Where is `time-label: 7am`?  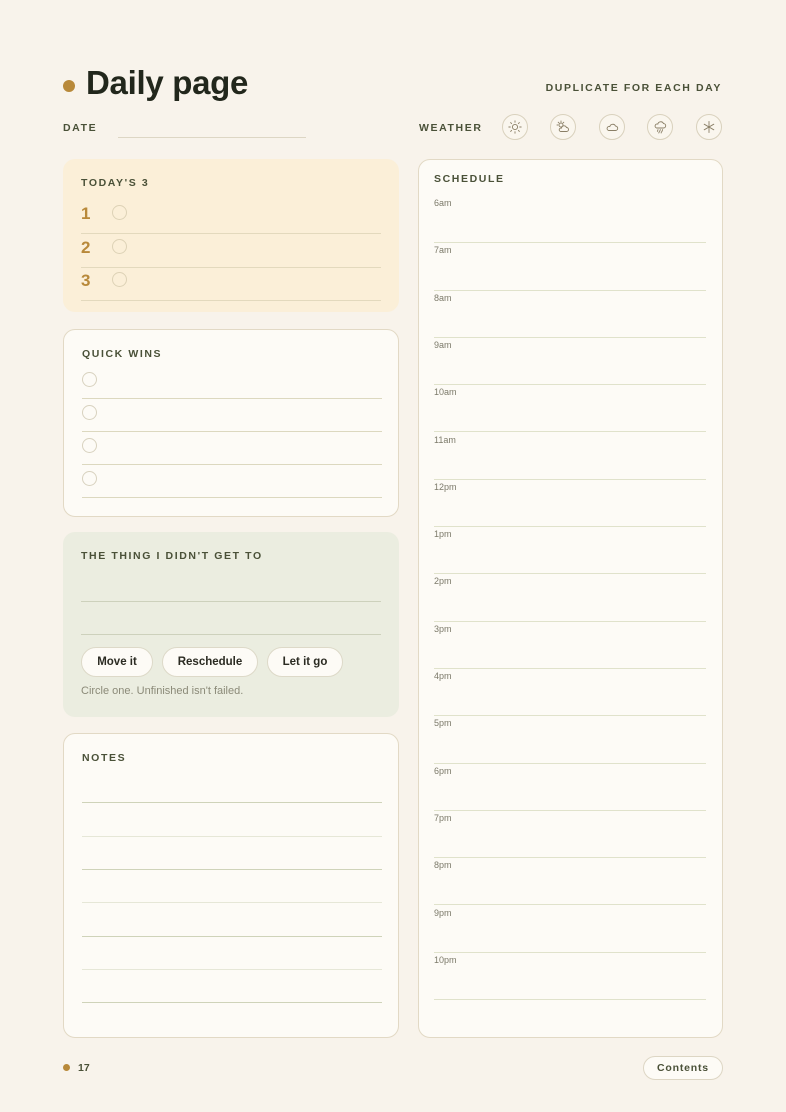 time-label: 7am is located at coordinates (443, 250).